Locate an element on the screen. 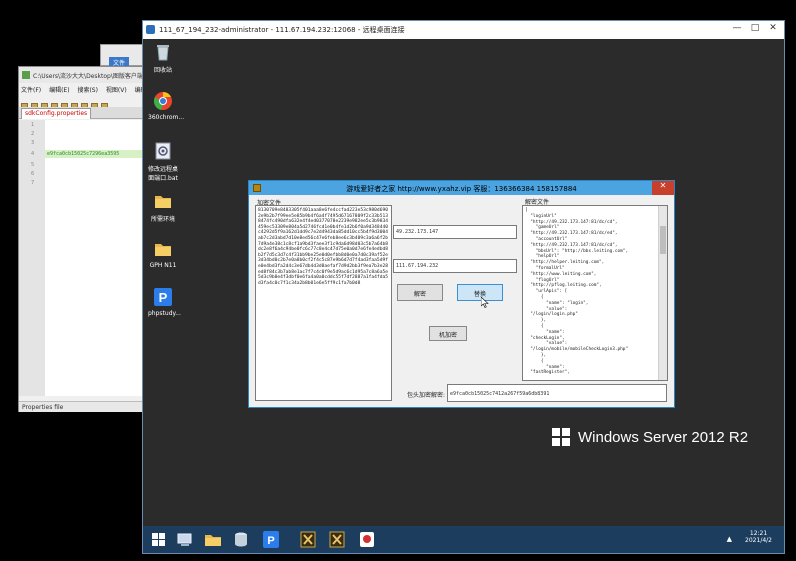 The image size is (796, 561). vertical-scrollbar is located at coordinates (662, 293).